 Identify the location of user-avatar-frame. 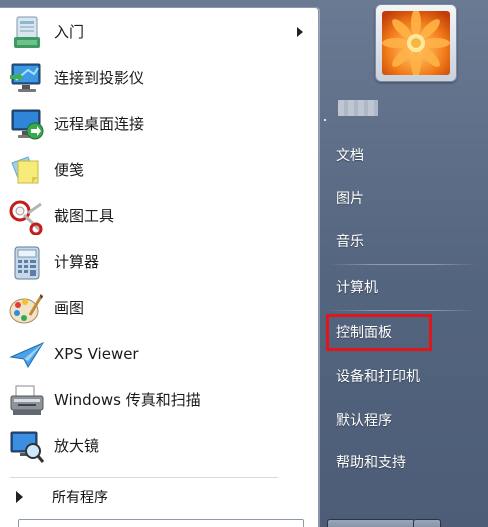
(416, 43).